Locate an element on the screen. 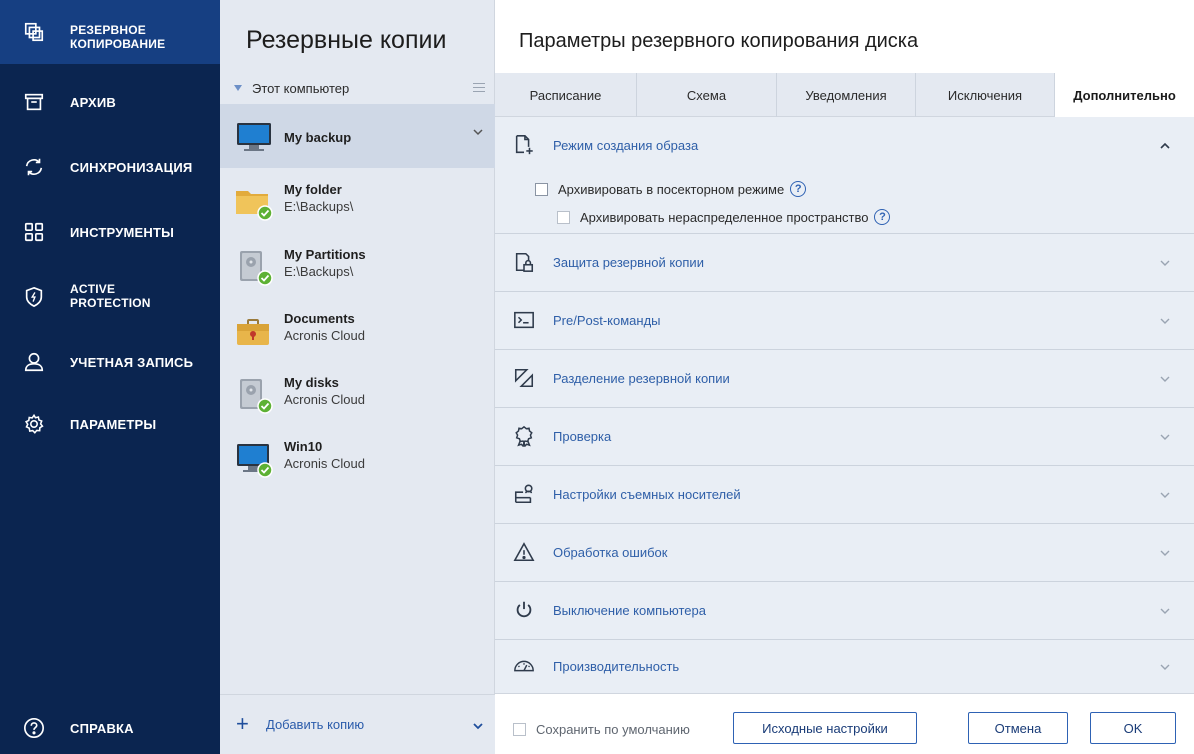 Image resolution: width=1194 pixels, height=754 pixels. section-removable-media: Настройки съемных носителей is located at coordinates (844, 495).